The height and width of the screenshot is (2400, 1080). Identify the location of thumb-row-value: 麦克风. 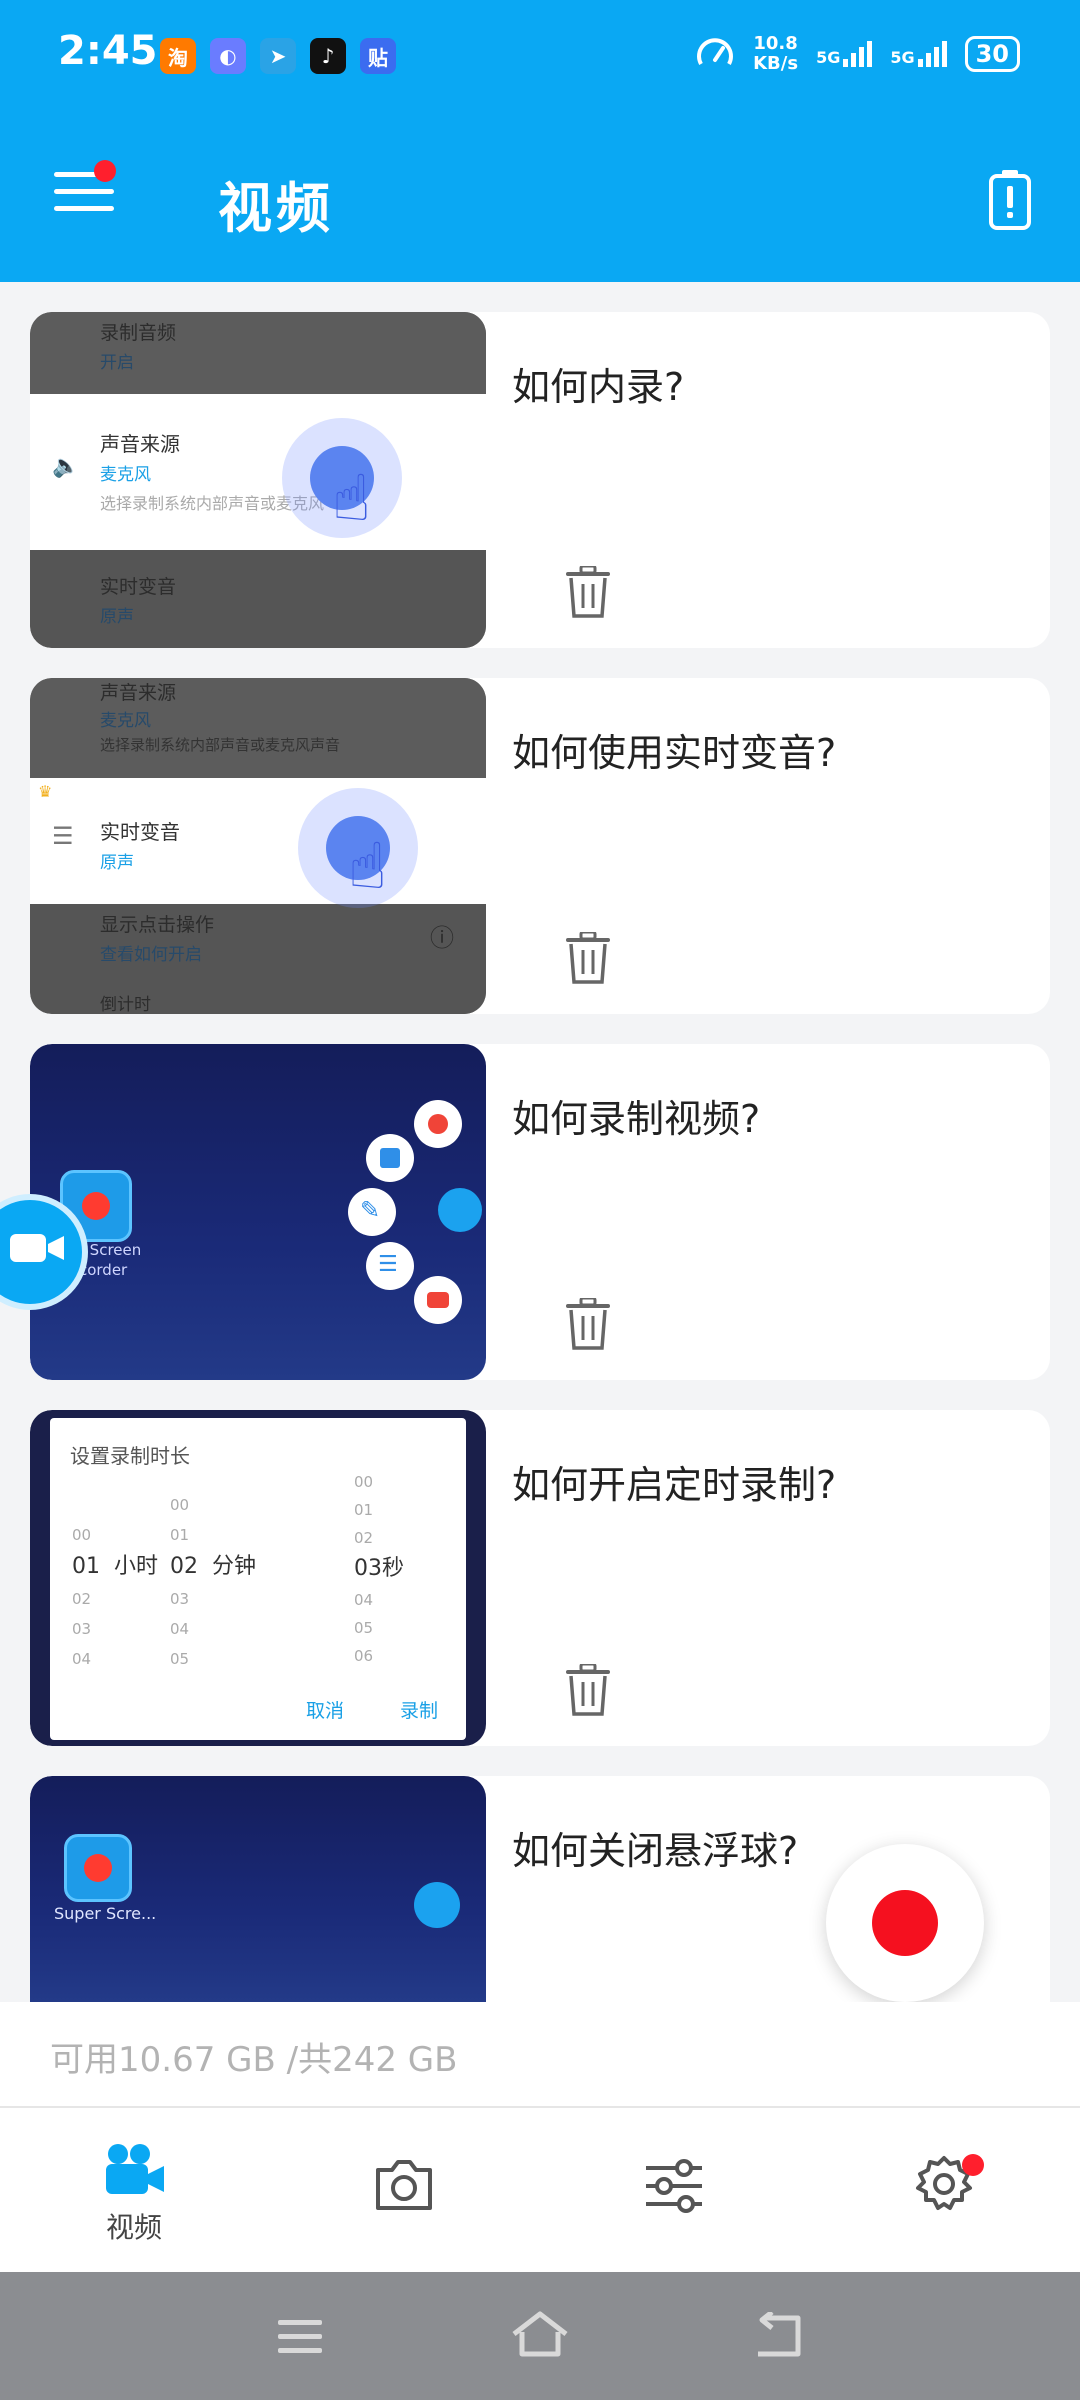
(125, 475).